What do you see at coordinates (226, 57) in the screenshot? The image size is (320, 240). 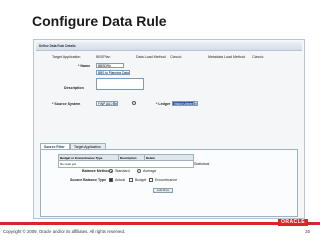 I see `metadata-load-method-label: Metadata Load Method` at bounding box center [226, 57].